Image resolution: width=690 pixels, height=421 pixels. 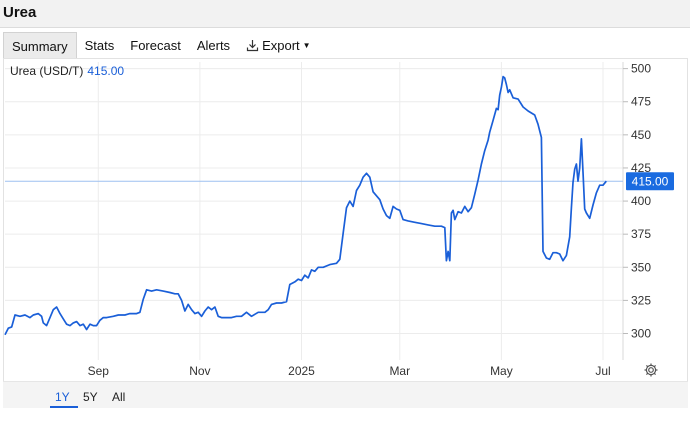 I want to click on range-all-button: All, so click(x=118, y=397).